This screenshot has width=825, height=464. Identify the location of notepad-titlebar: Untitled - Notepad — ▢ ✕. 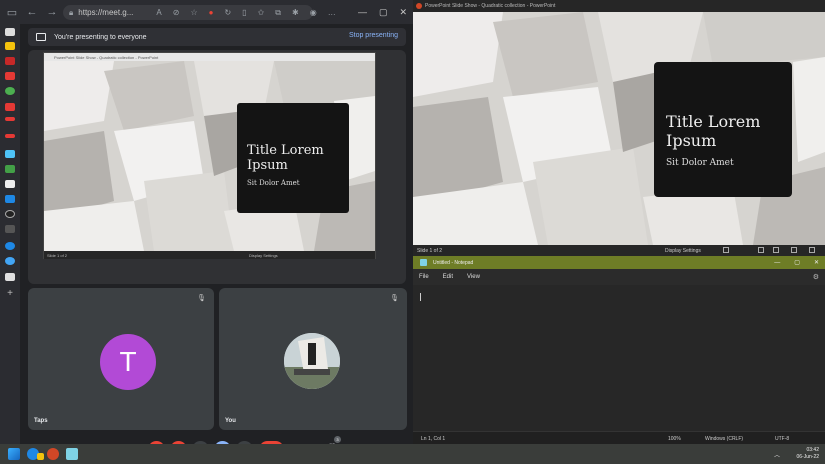
(619, 262).